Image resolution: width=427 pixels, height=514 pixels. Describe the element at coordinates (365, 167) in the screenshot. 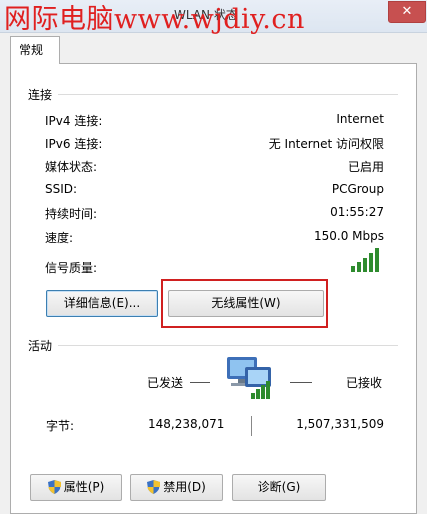

I see `media-state-value: 已启用` at that location.